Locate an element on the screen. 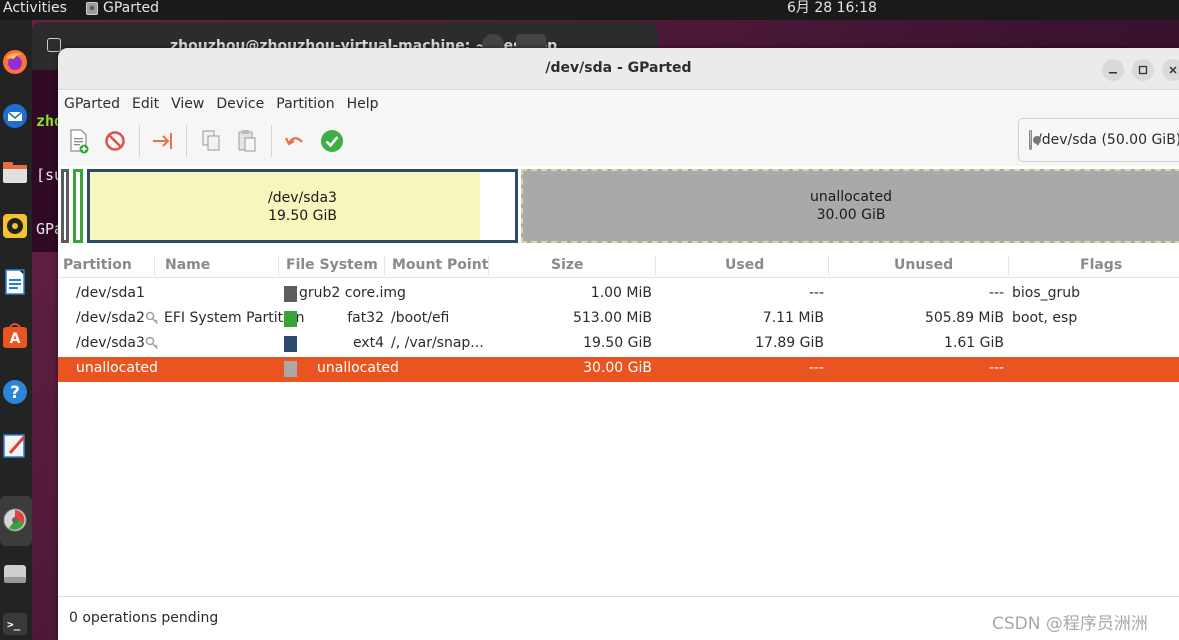 The width and height of the screenshot is (1179, 640). resize-move-icon is located at coordinates (162, 141).